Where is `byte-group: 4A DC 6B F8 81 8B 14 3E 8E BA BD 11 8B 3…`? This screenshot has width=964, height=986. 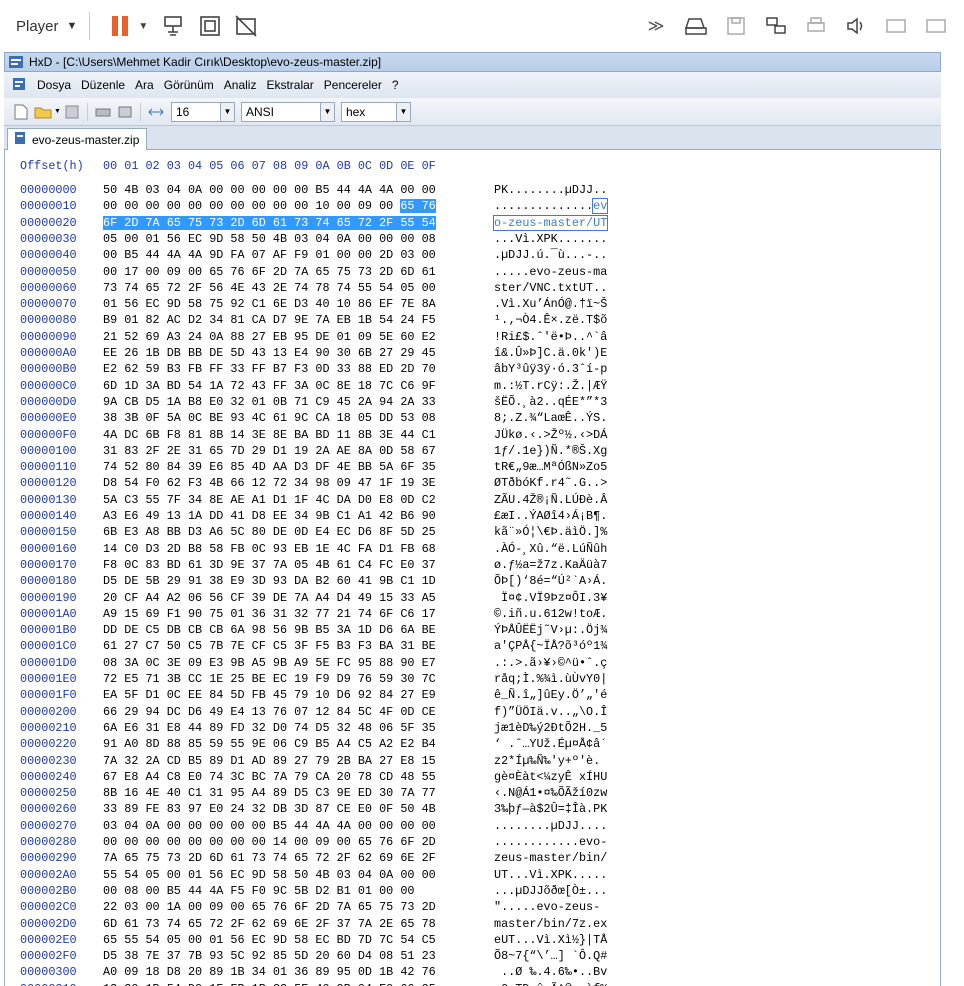
byte-group: 4A DC 6B F8 81 8B 14 3E 8E BA BD 11 8B 3… is located at coordinates (269, 435).